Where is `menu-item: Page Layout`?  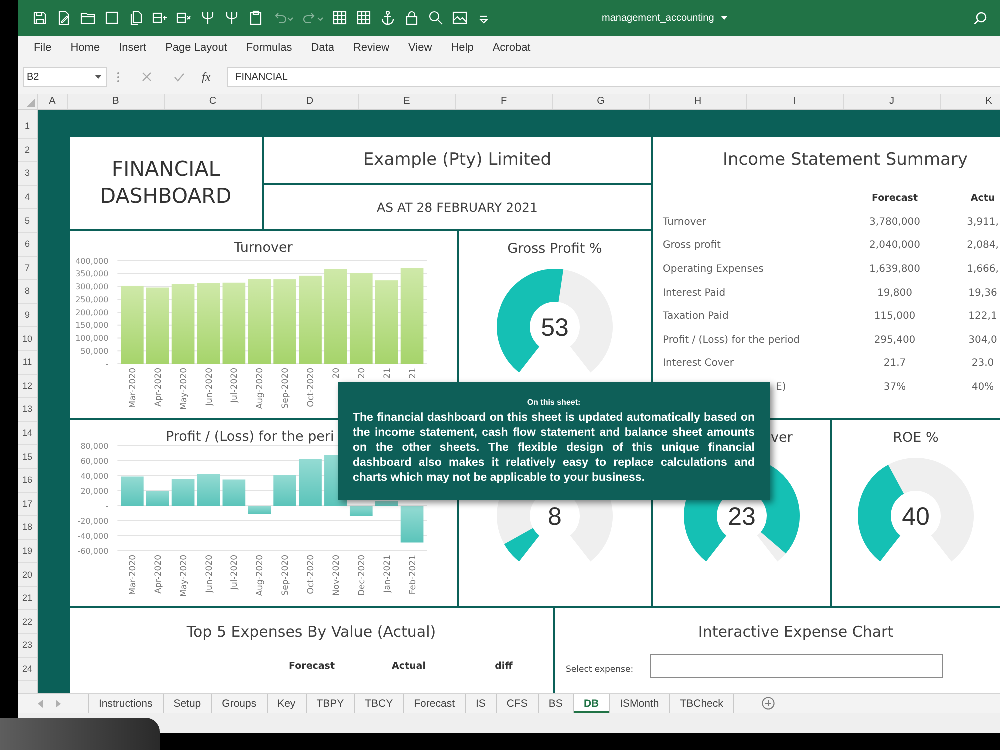 menu-item: Page Layout is located at coordinates (196, 48).